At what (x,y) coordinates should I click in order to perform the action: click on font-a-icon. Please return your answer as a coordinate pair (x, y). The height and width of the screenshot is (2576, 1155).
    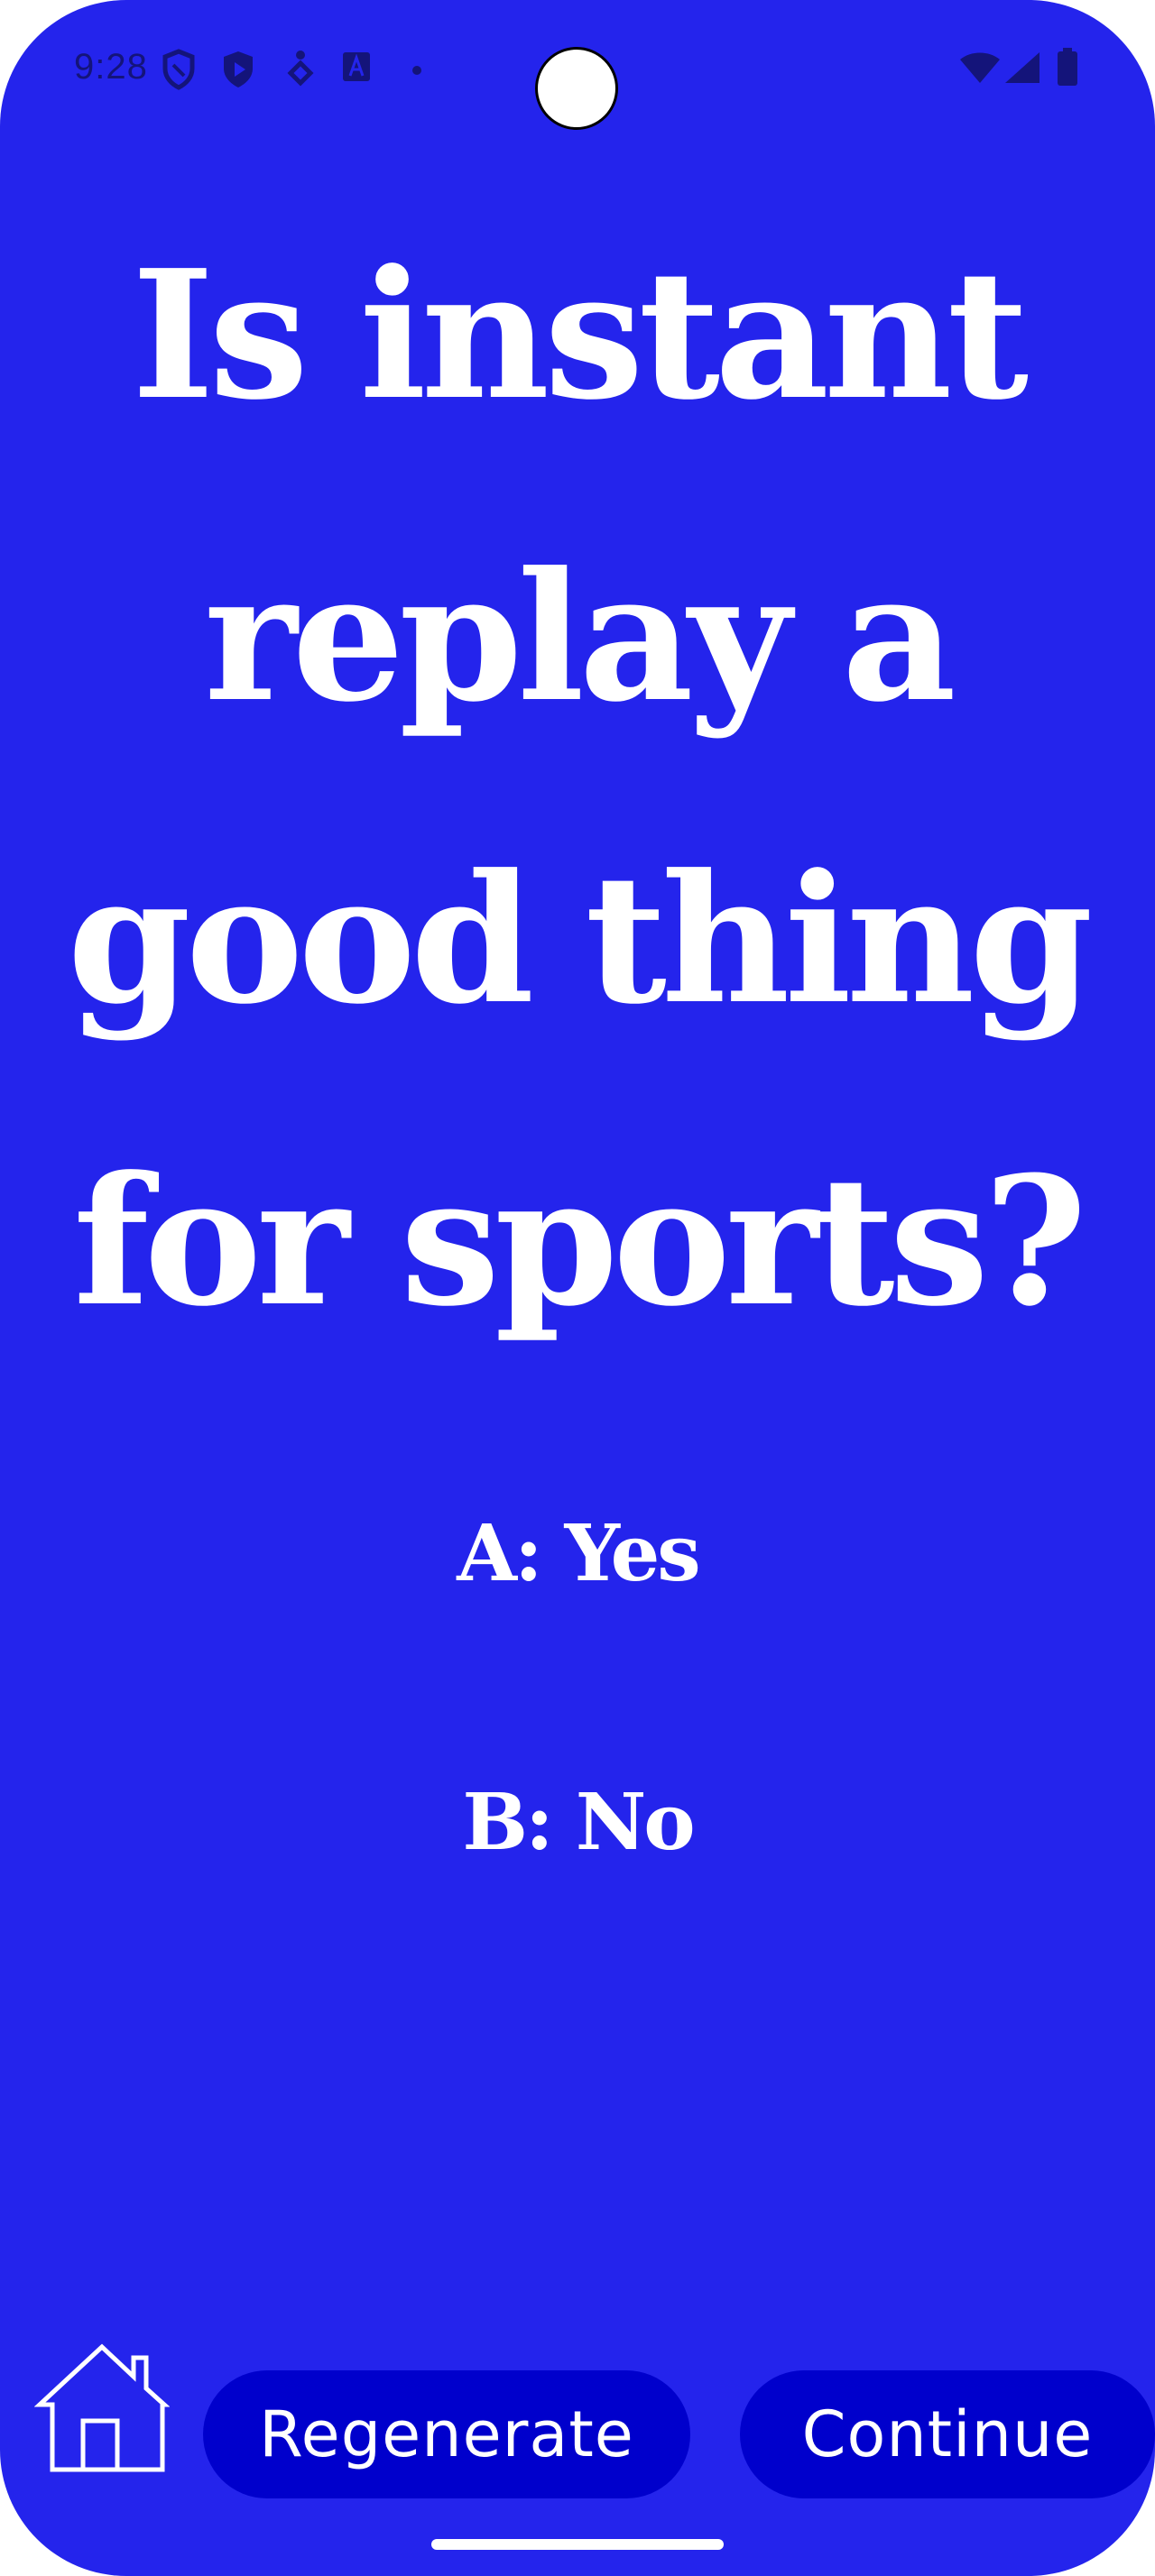
    Looking at the image, I should click on (356, 66).